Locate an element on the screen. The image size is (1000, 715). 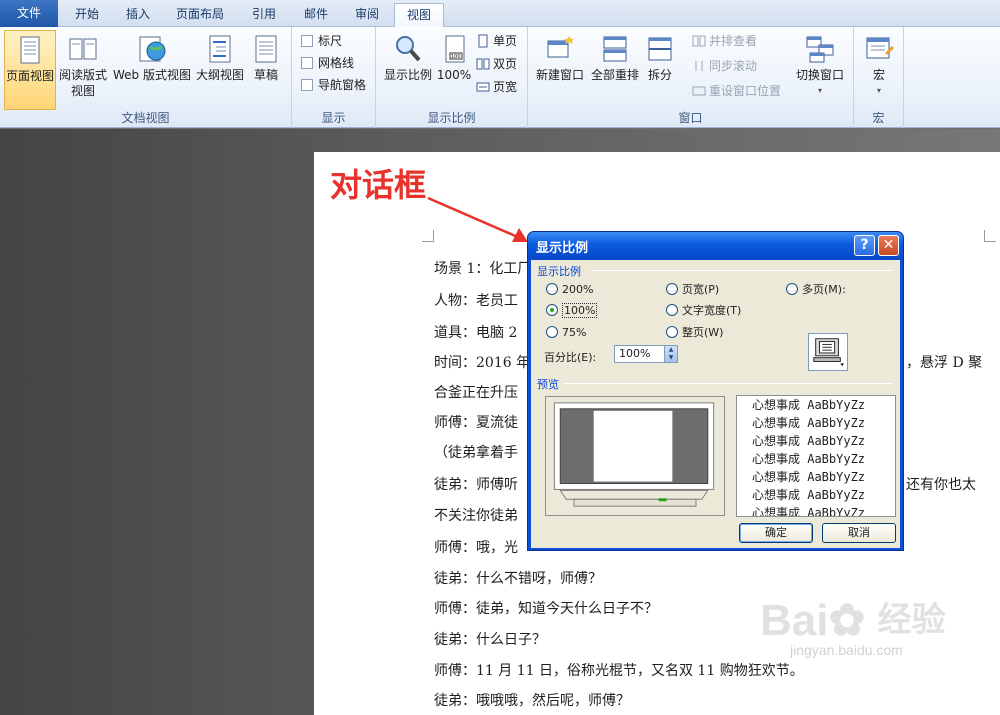
radio-text-width-label: 文字宽度(T) is located at coordinates (712, 310).